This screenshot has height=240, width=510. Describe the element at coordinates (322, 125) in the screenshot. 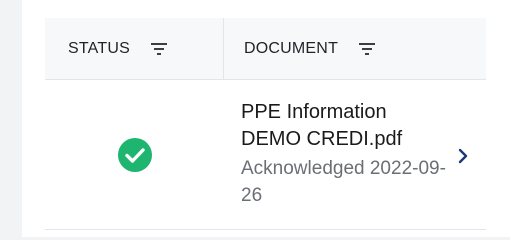

I see `document-name: PPE Information DEMO CREDI.pdf` at that location.